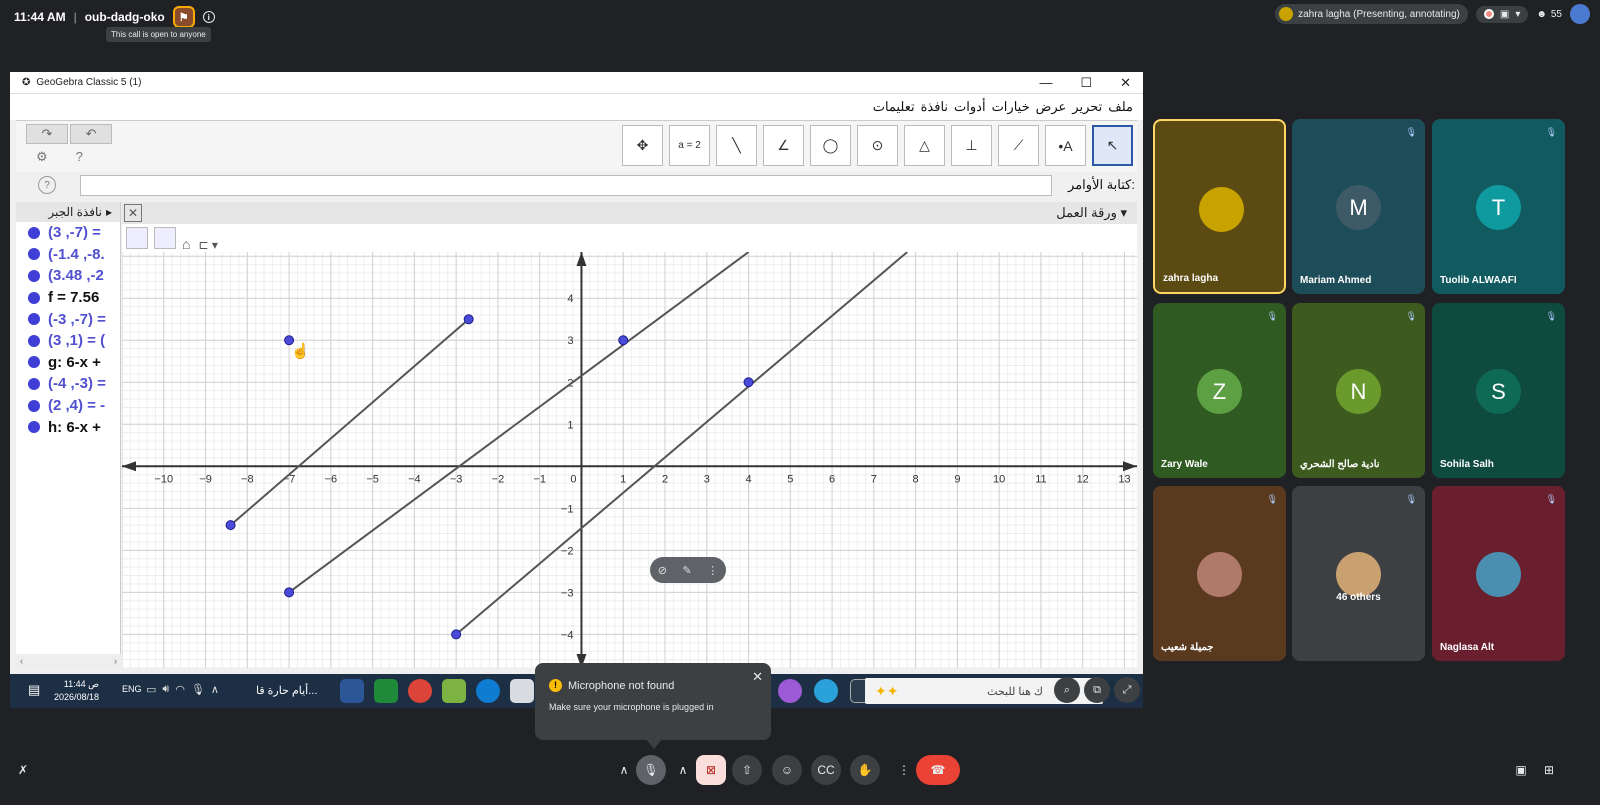 The height and width of the screenshot is (805, 1600). Describe the element at coordinates (68, 384) in the screenshot. I see `algebra-row: (-4 ,-3) =` at that location.